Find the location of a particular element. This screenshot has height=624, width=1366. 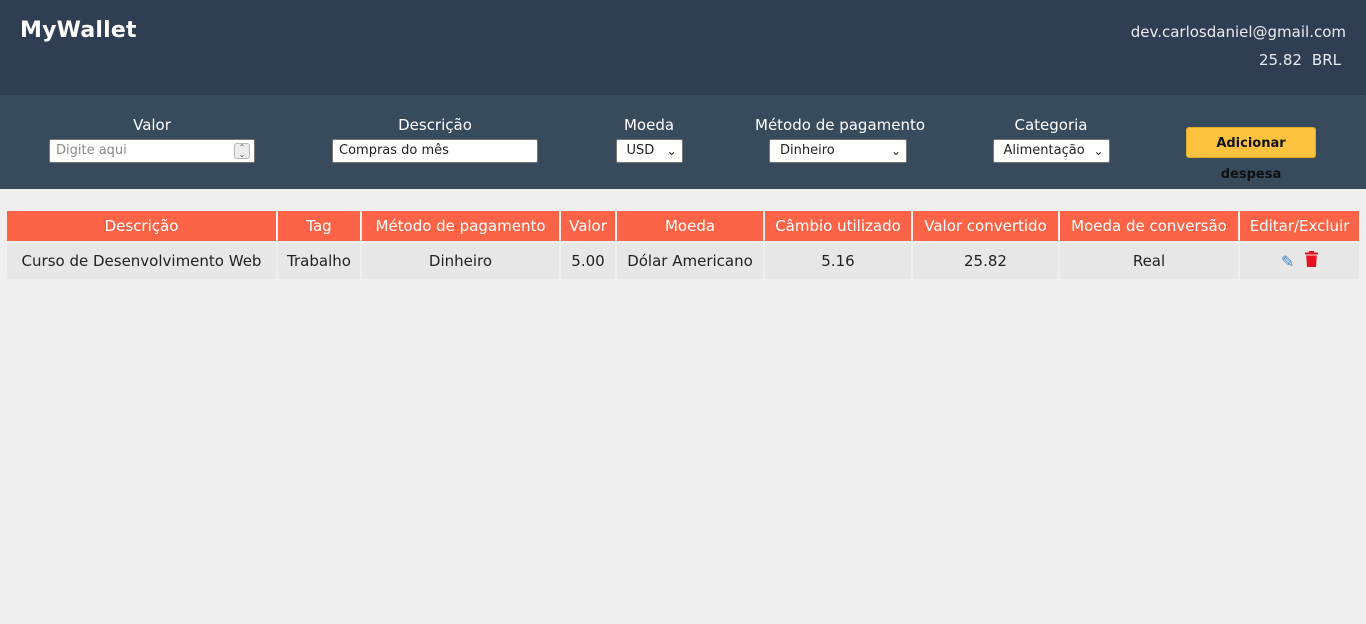

cell-tag: Trabalho is located at coordinates (319, 261).